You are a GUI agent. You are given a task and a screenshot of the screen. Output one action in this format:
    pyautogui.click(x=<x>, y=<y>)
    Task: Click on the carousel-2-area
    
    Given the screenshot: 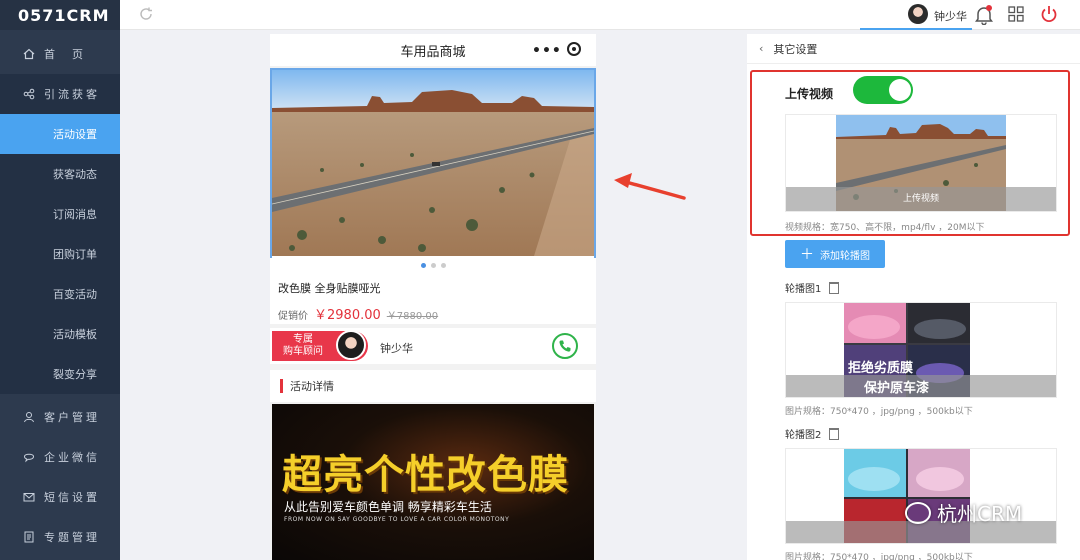 What is the action you would take?
    pyautogui.click(x=921, y=496)
    